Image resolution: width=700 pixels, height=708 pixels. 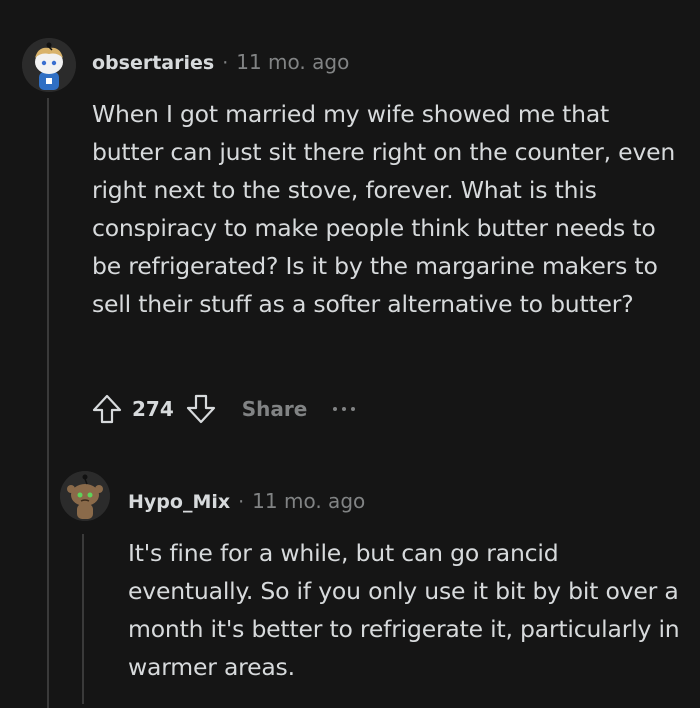 What do you see at coordinates (179, 502) in the screenshot?
I see `comment-author: Hypo_Mix` at bounding box center [179, 502].